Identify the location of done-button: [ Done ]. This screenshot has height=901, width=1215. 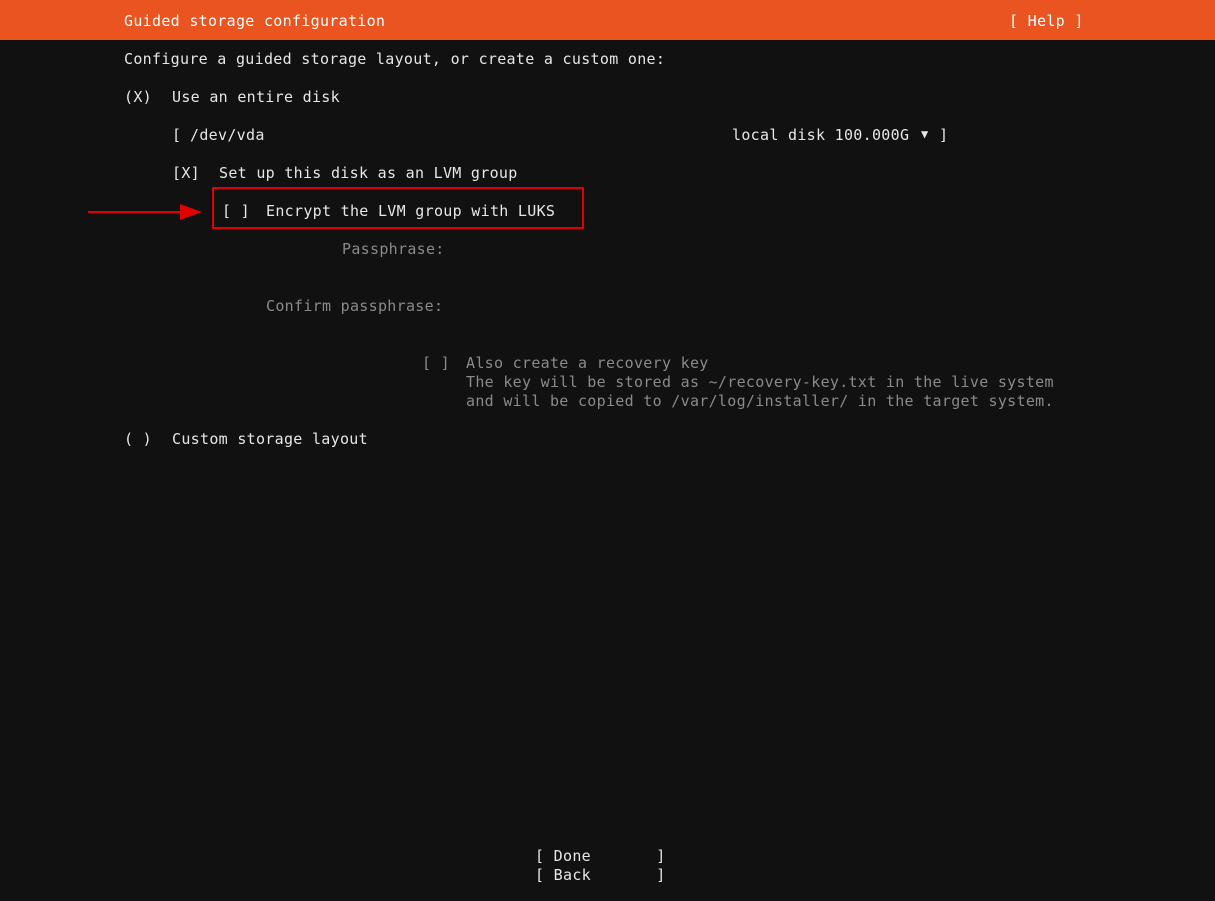
(600, 856).